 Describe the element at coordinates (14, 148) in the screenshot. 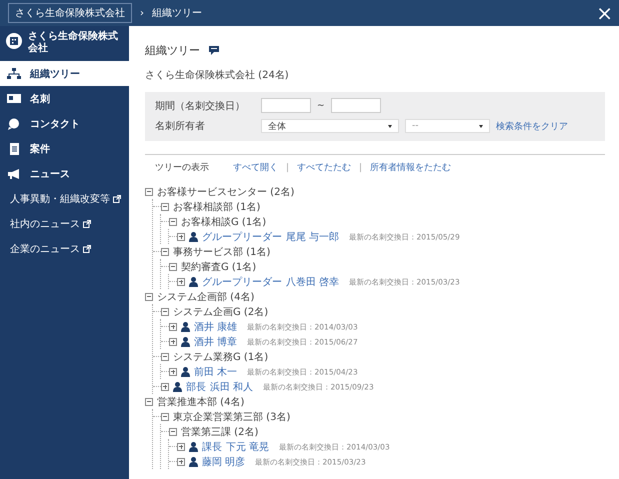

I see `document-icon` at that location.